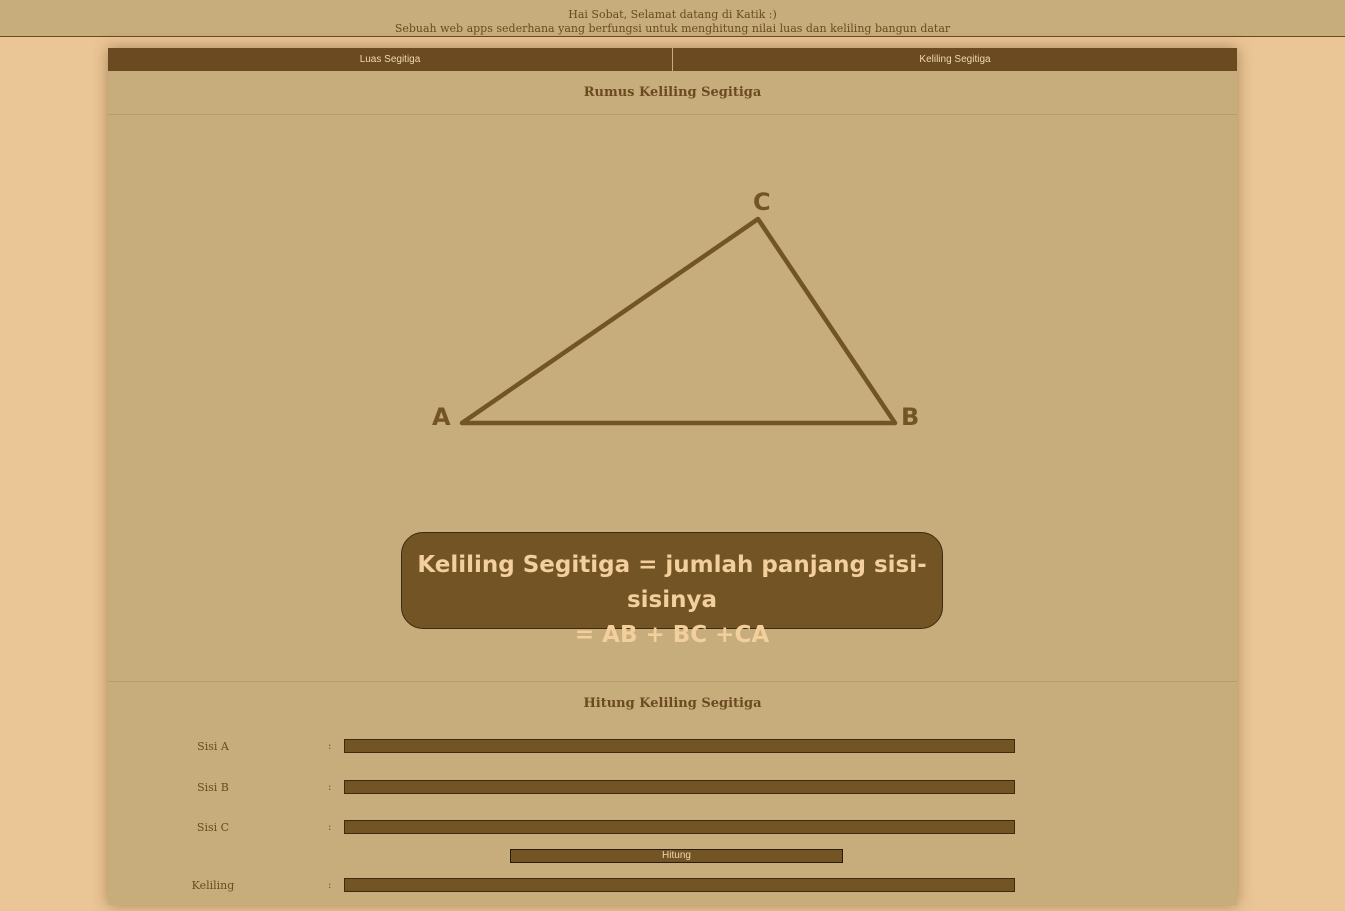  I want to click on vertex-b-label: B, so click(910, 417).